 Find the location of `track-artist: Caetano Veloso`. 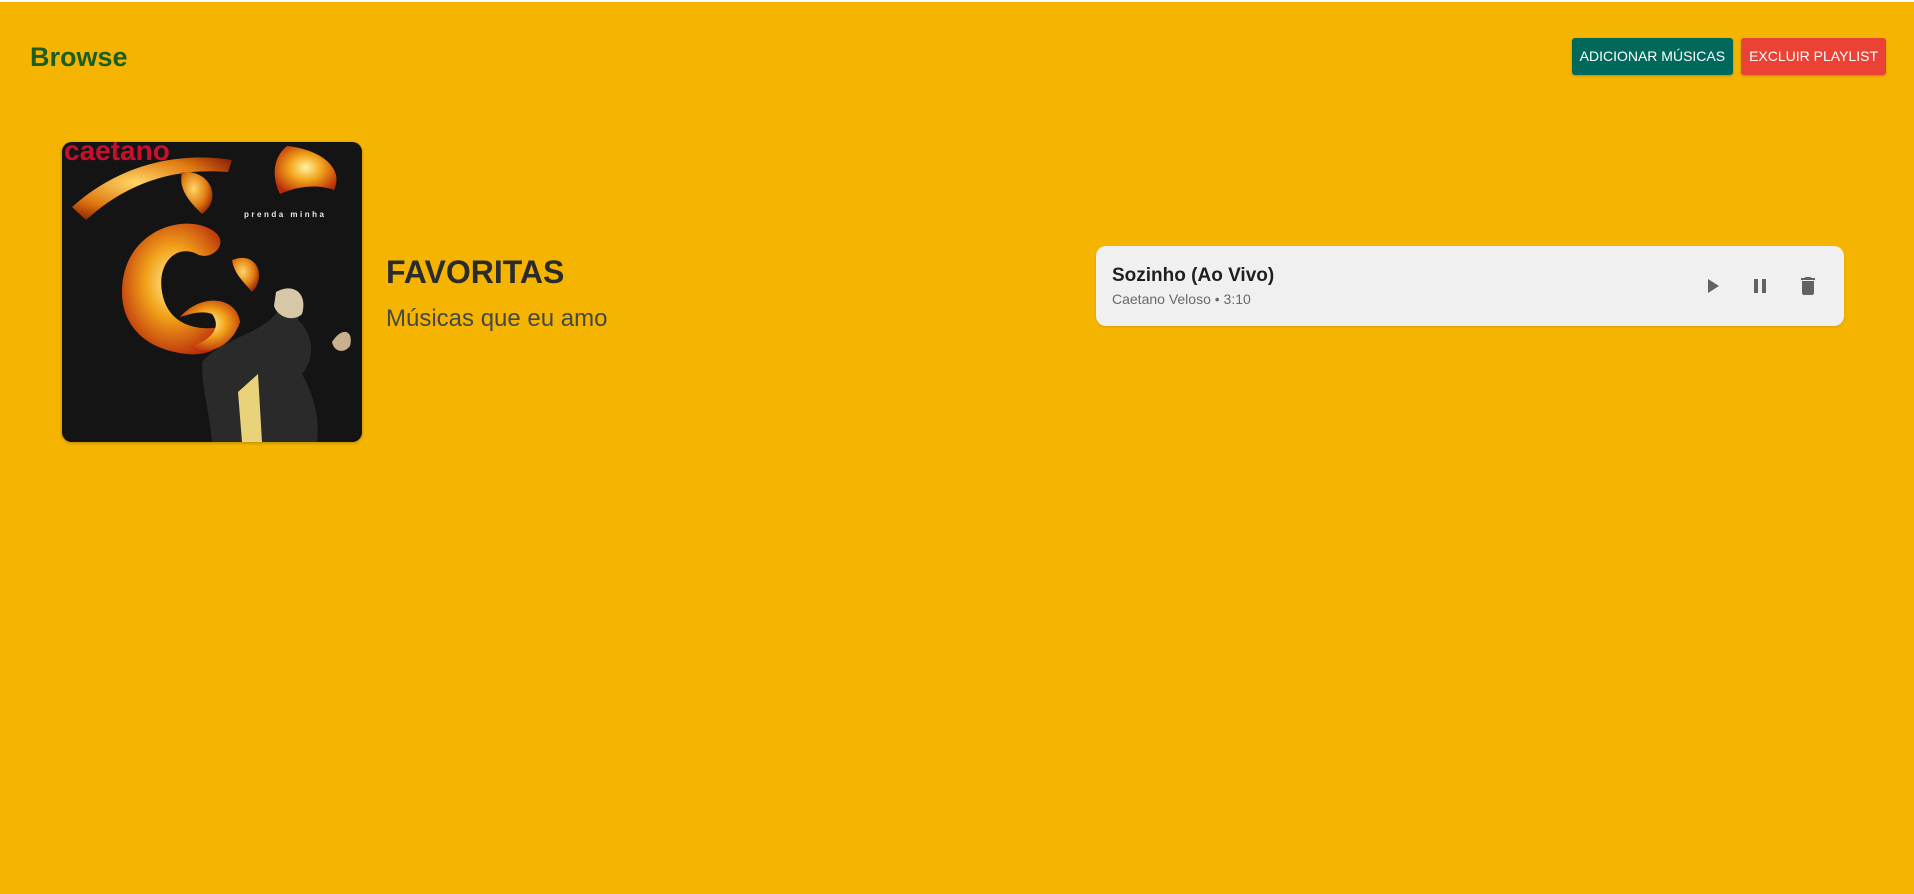

track-artist: Caetano Veloso is located at coordinates (1161, 299).